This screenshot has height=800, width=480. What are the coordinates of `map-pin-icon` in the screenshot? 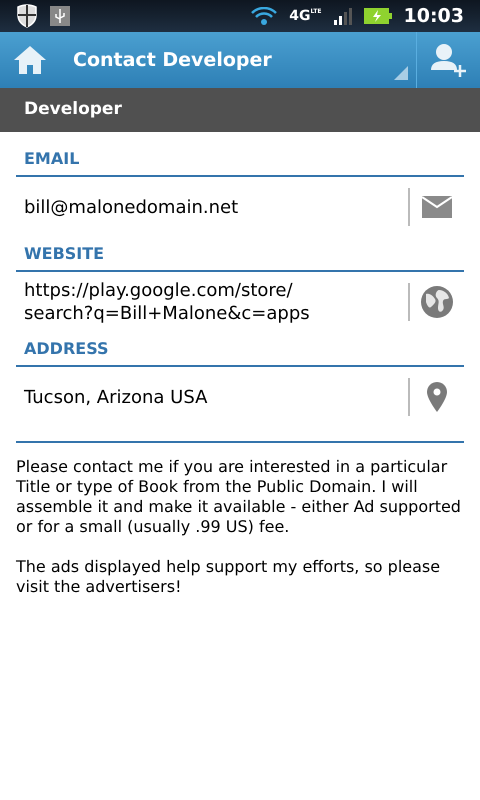 It's located at (437, 397).